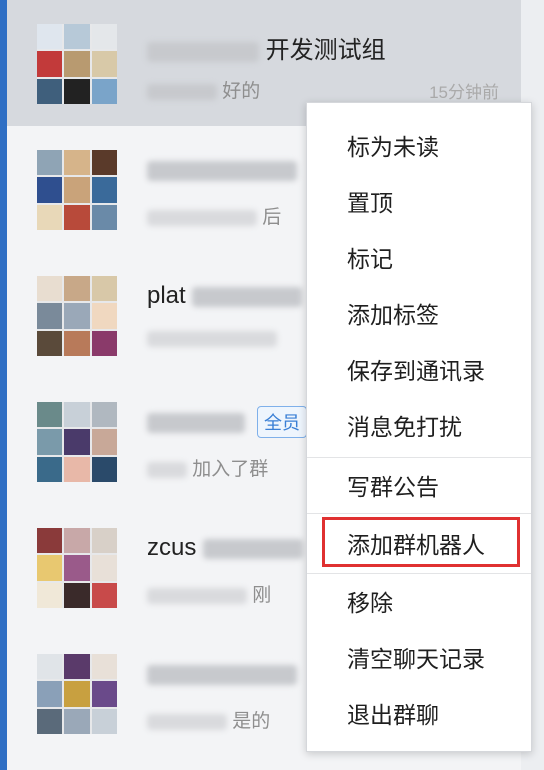 This screenshot has height=770, width=544. I want to click on menu-clear-history: 清空聊天记录, so click(419, 659).